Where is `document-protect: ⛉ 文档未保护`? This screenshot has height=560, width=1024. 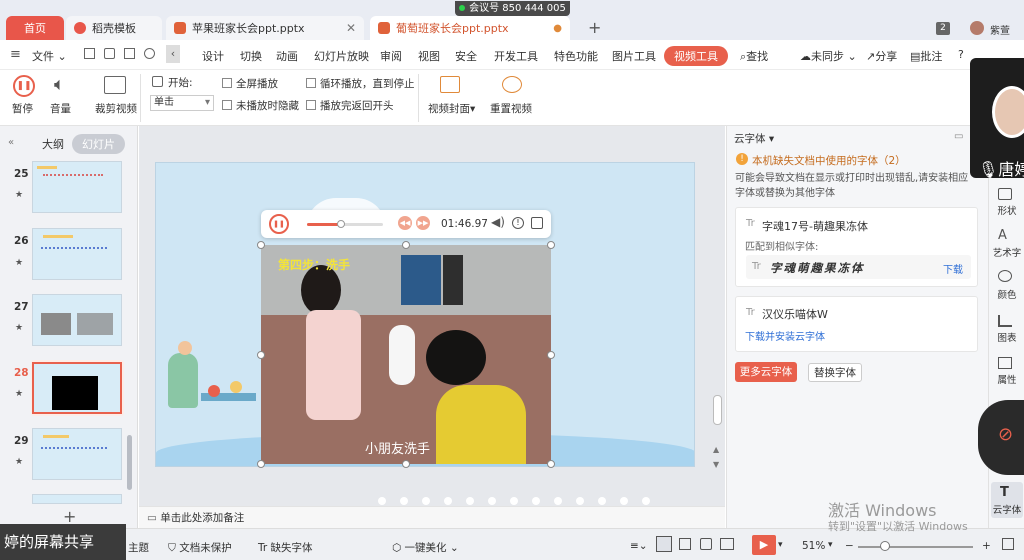 document-protect: ⛉ 文档未保护 is located at coordinates (200, 547).